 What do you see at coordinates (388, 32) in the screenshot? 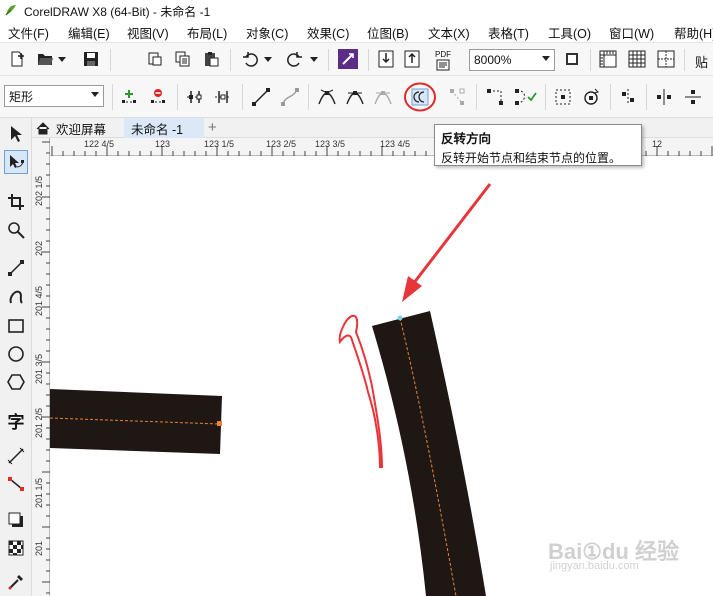
I see `menu-bitmaps: 位图(B)` at bounding box center [388, 32].